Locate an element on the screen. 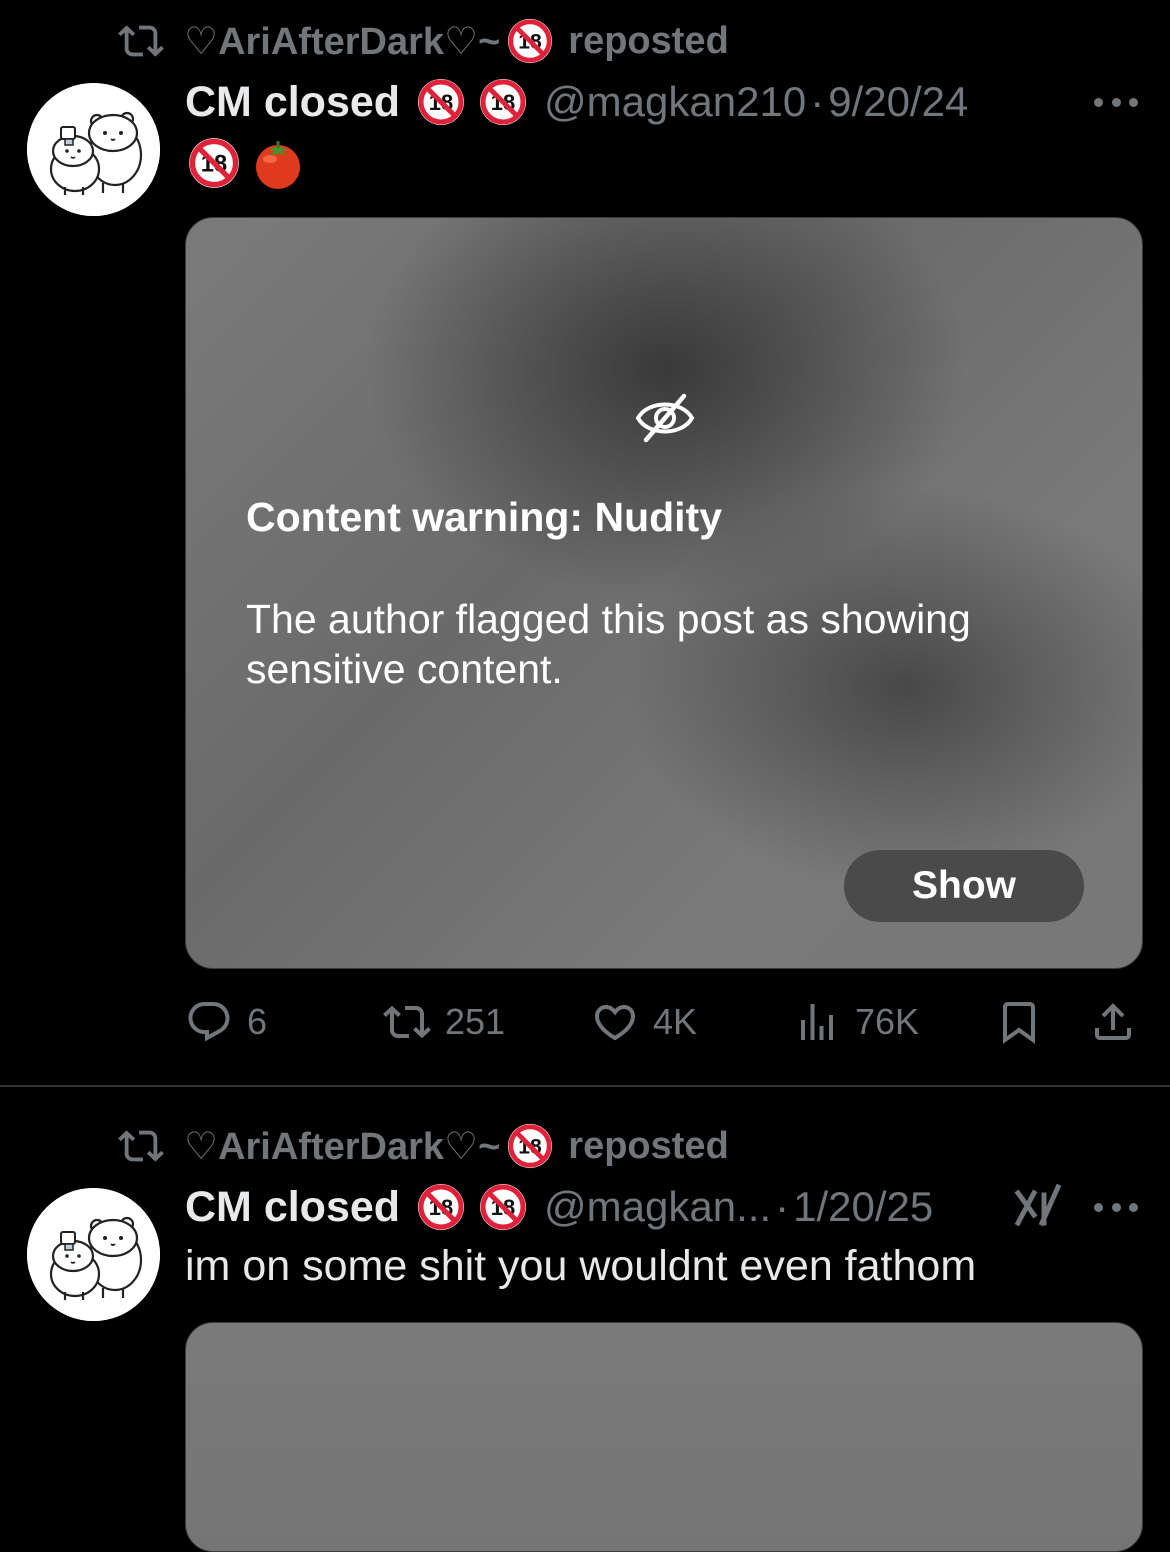 This screenshot has height=1552, width=1170. content-warning-title: Content warning: Nudity is located at coordinates (484, 517).